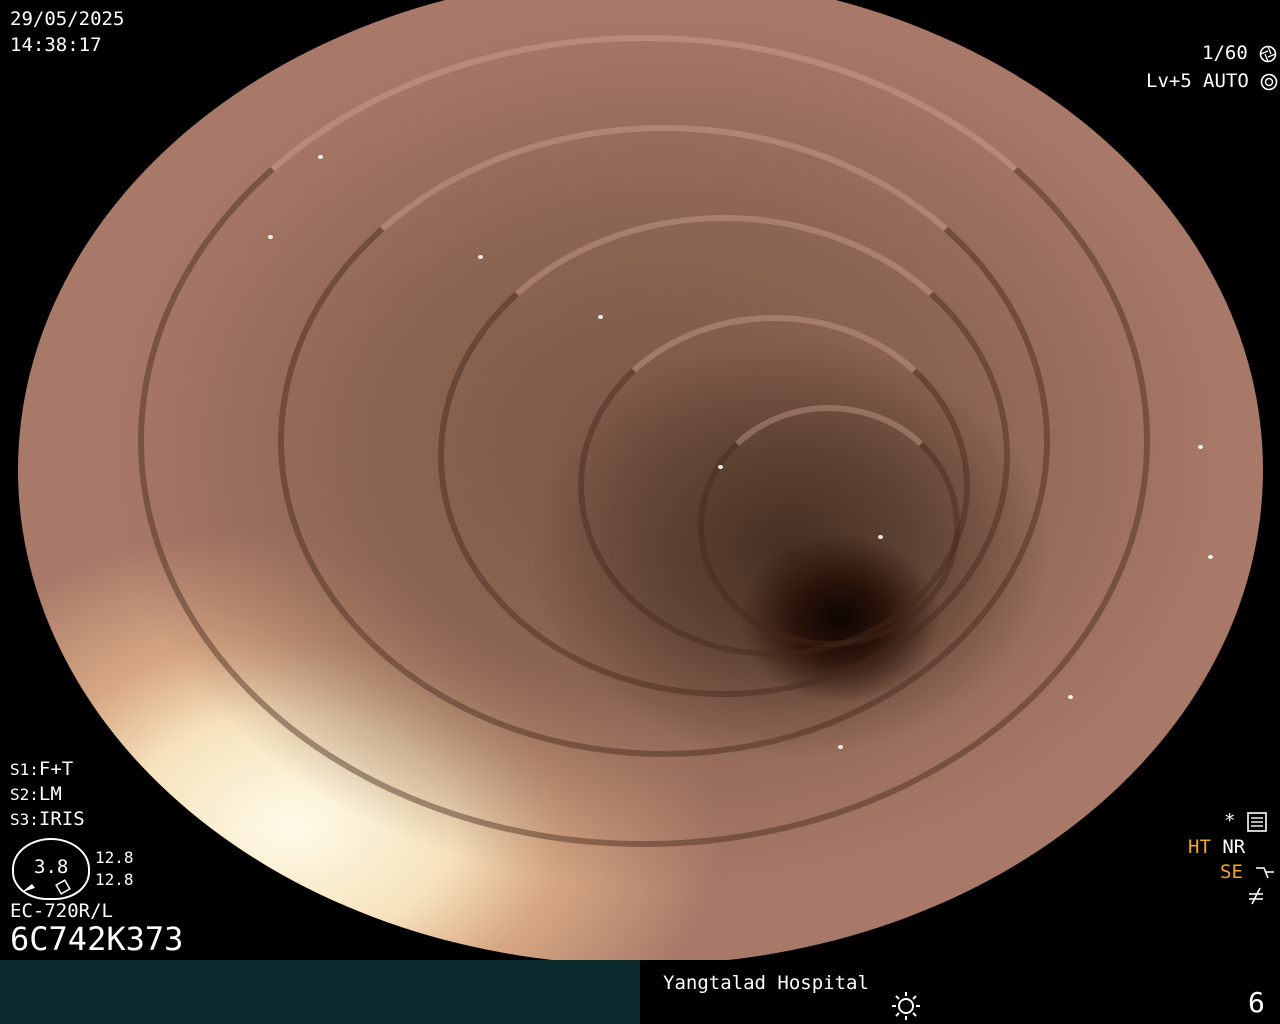 This screenshot has height=1024, width=1280. What do you see at coordinates (1269, 81) in the screenshot?
I see `auto-iris-icon` at bounding box center [1269, 81].